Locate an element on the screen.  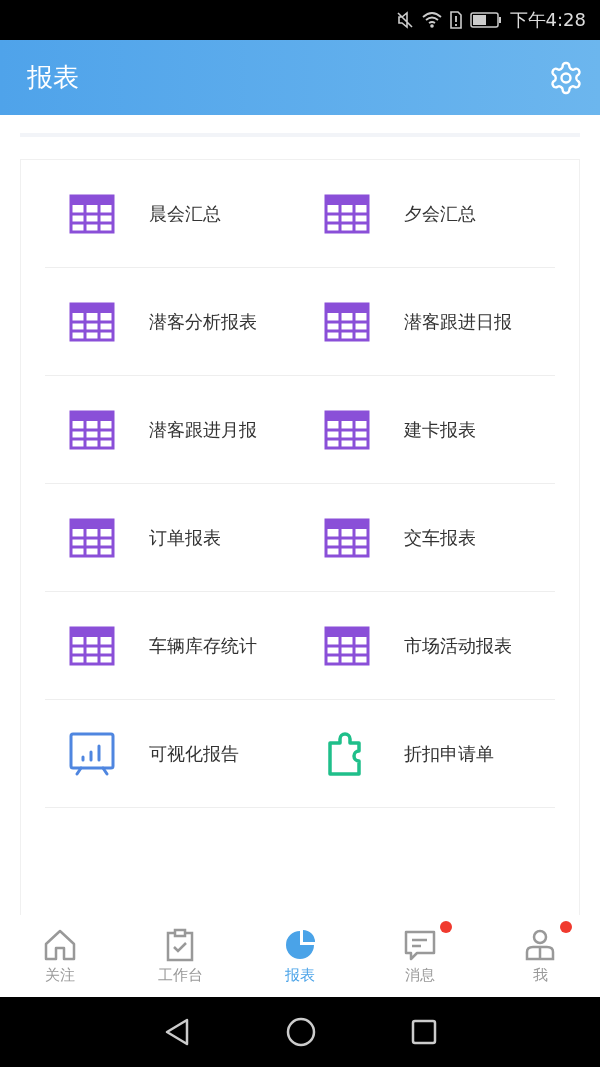
report-link: 市场活动报表 is located at coordinates (458, 645).